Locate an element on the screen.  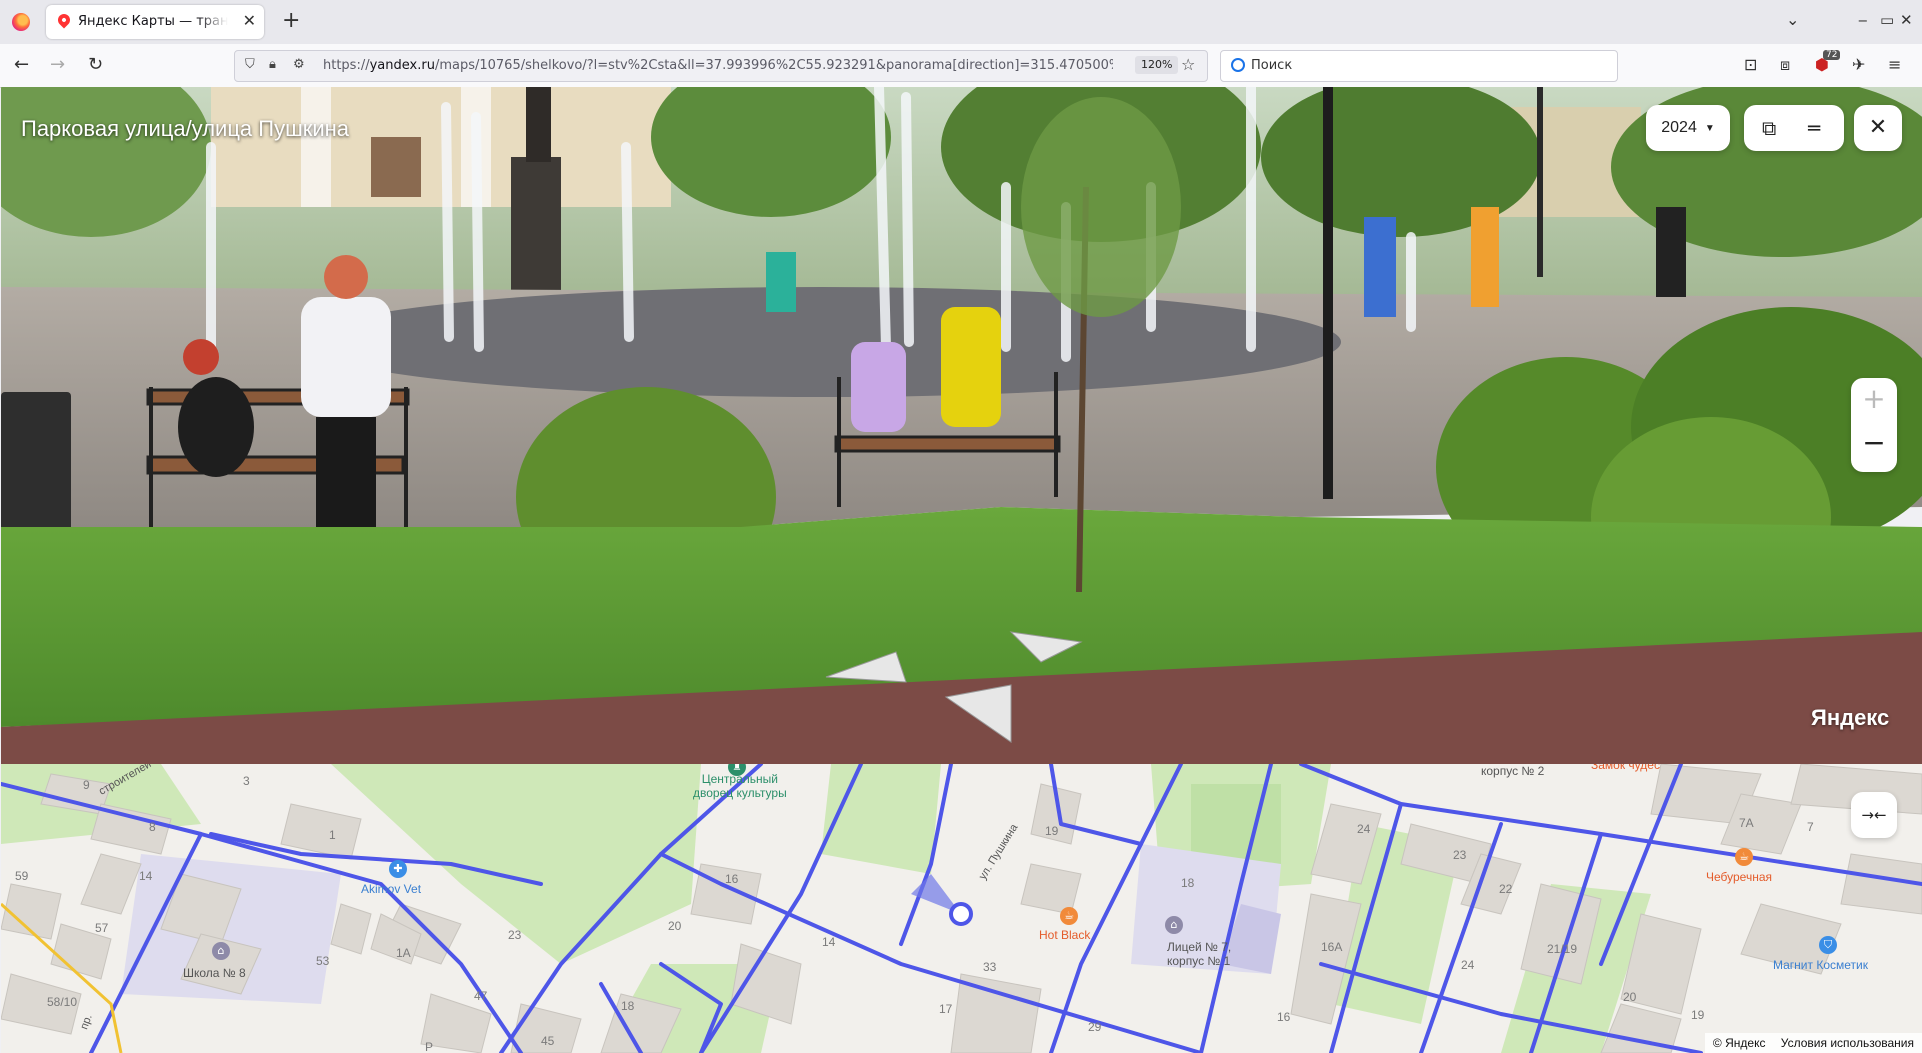
close-window-button: ✕ is located at coordinates (1906, 20).